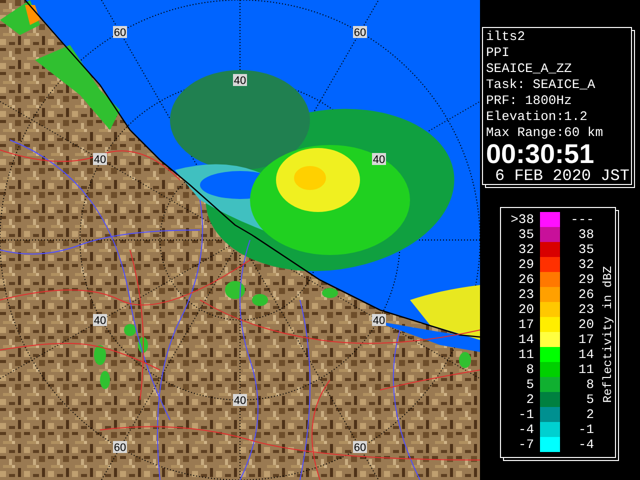 The image size is (640, 480). What do you see at coordinates (526, 354) in the screenshot?
I see `range-low: 11` at bounding box center [526, 354].